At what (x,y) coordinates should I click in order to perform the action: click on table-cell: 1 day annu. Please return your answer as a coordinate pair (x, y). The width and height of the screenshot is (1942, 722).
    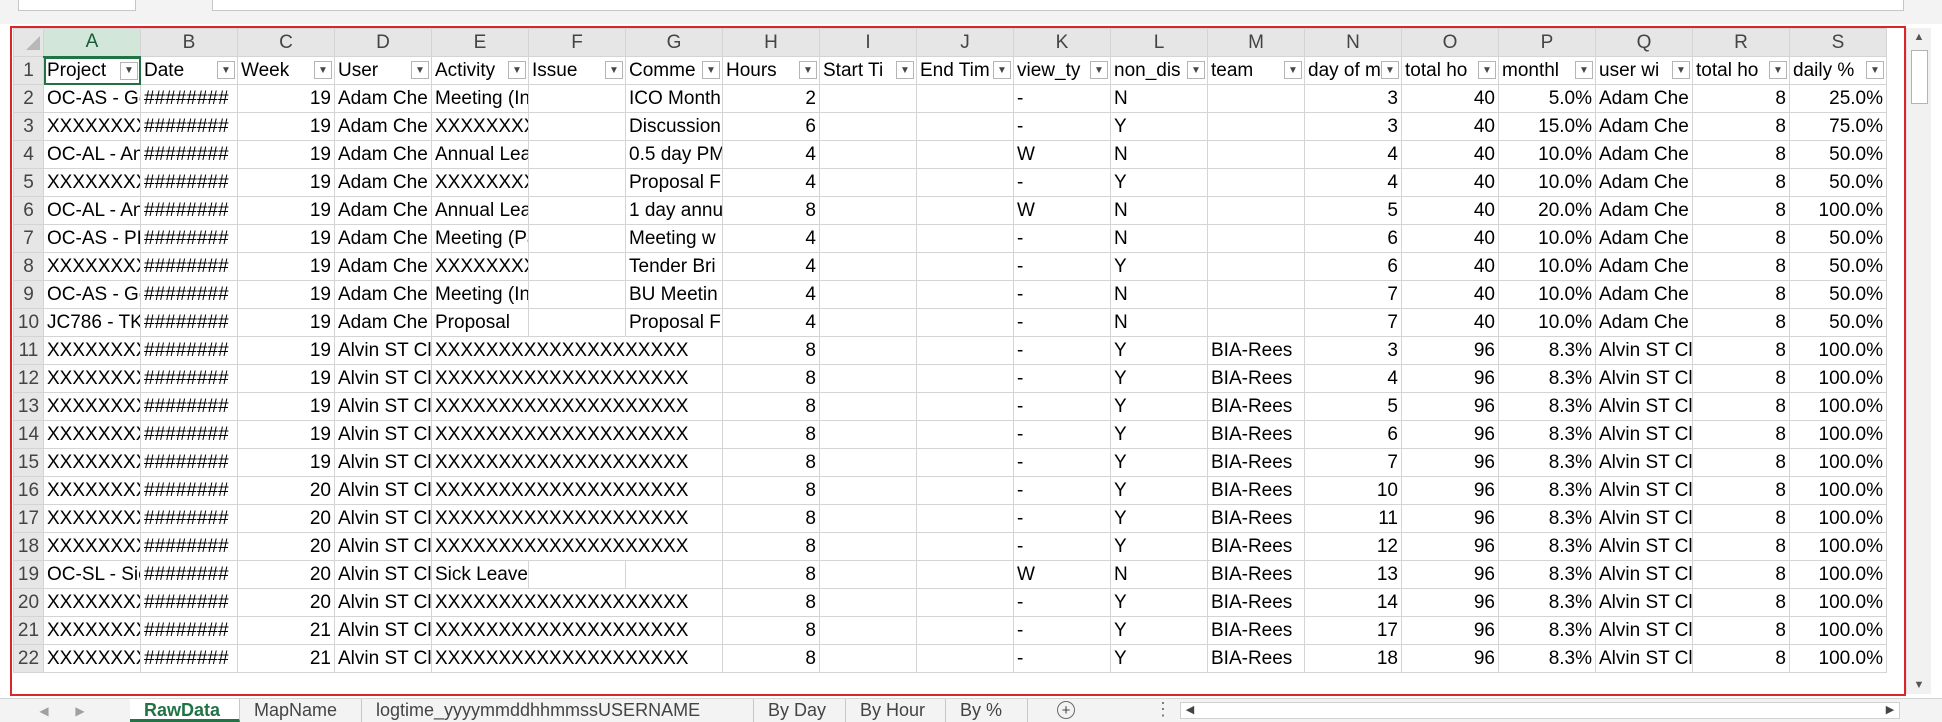
    Looking at the image, I should click on (674, 210).